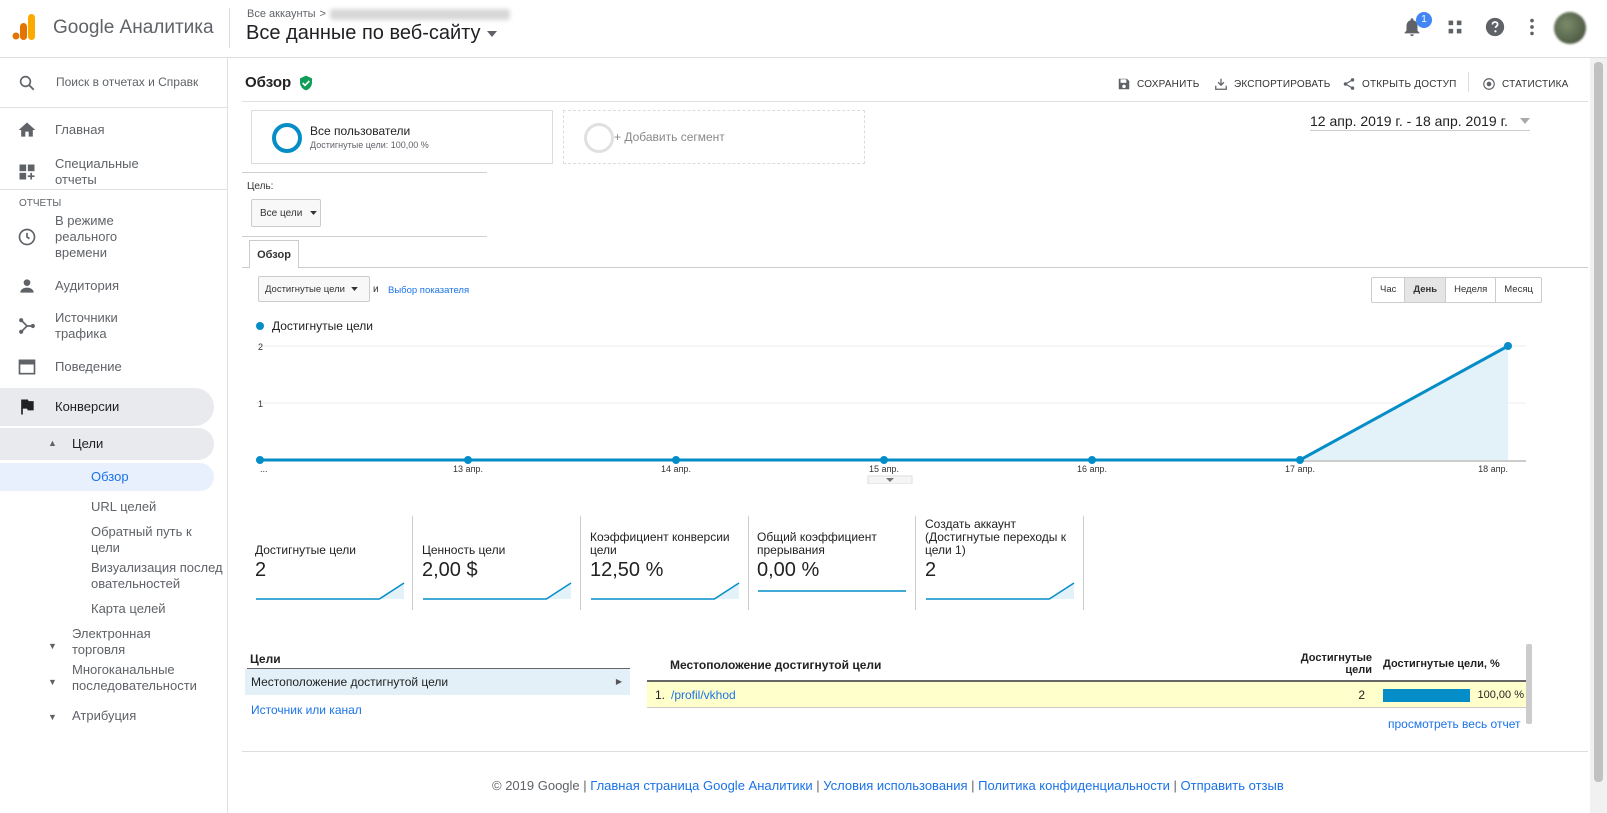 The height and width of the screenshot is (813, 1607). Describe the element at coordinates (107, 407) in the screenshot. I see `sidebar-item-conversions: Конверсии` at that location.